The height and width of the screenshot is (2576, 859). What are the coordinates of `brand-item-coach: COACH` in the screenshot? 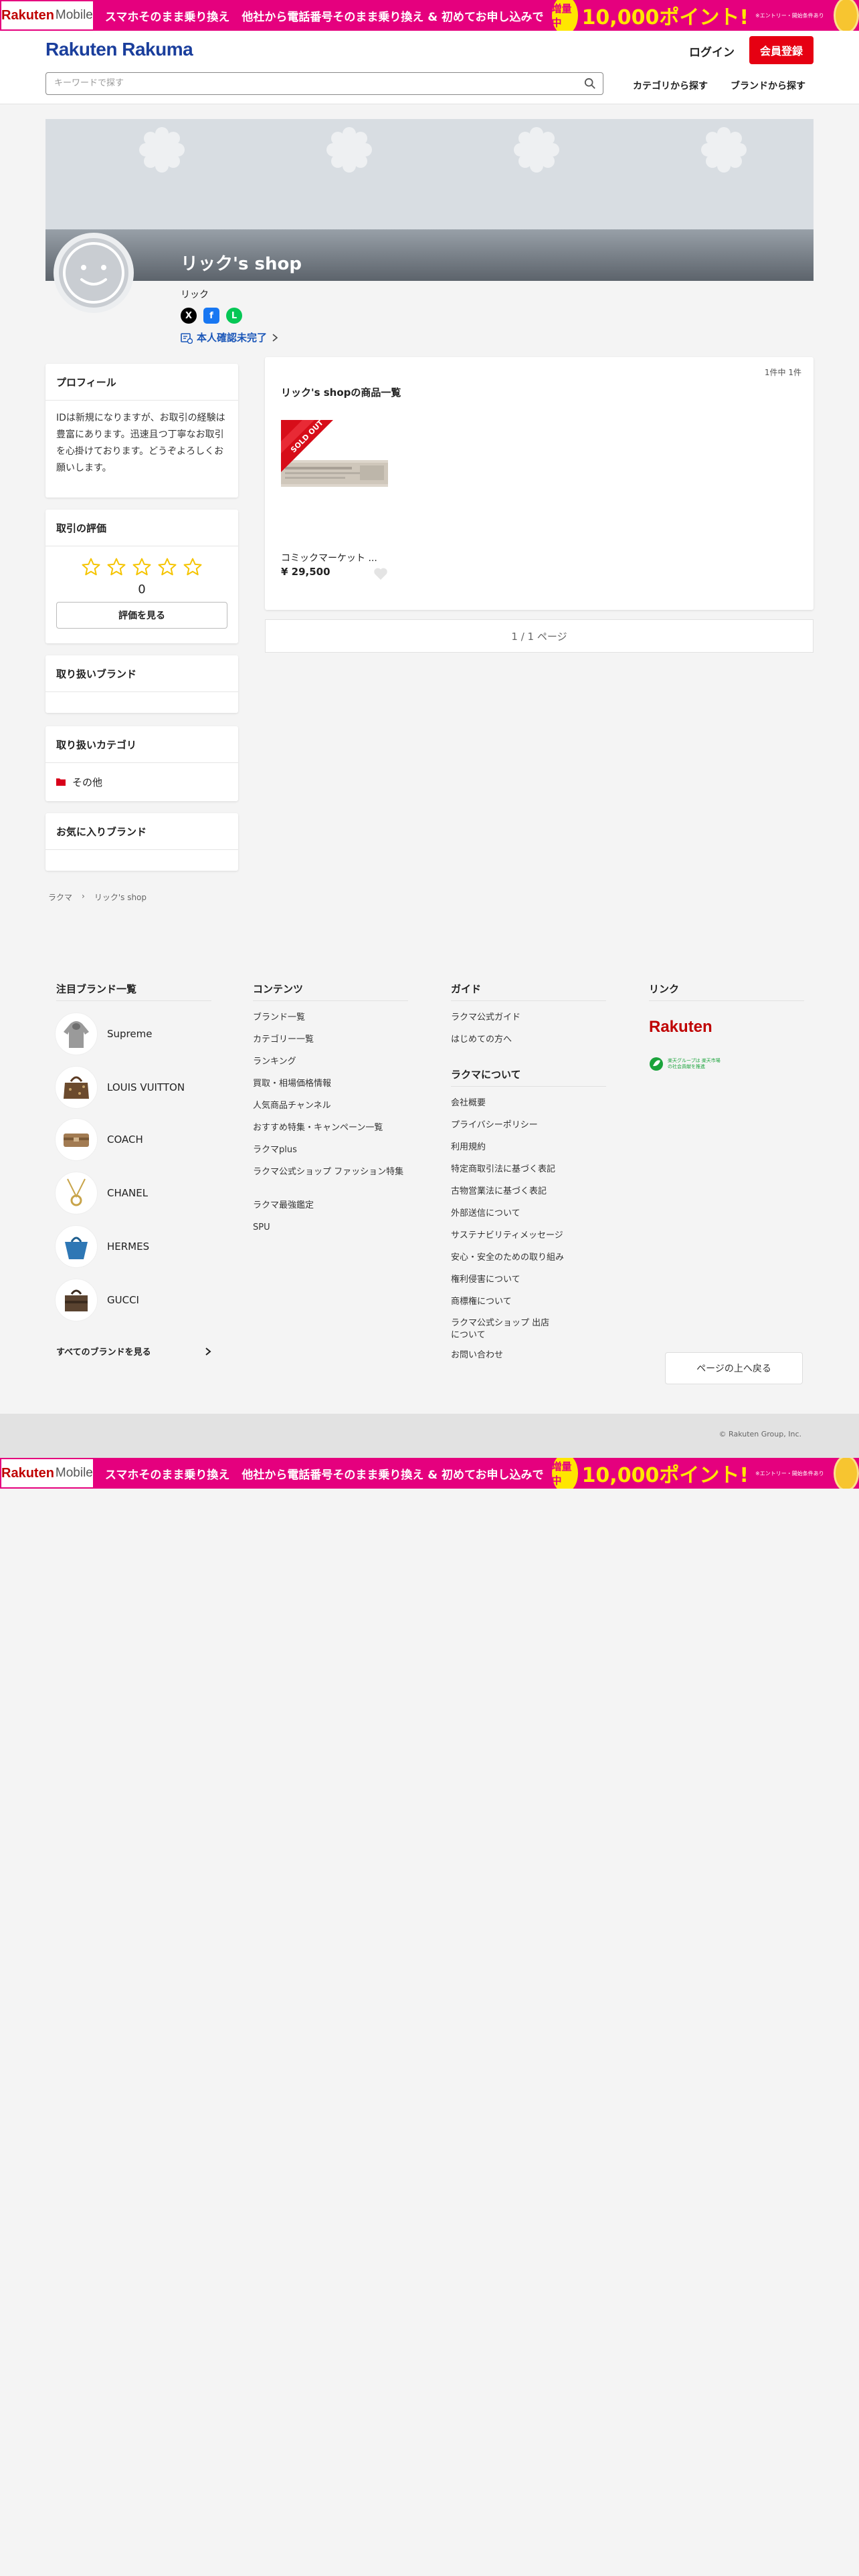 It's located at (99, 1140).